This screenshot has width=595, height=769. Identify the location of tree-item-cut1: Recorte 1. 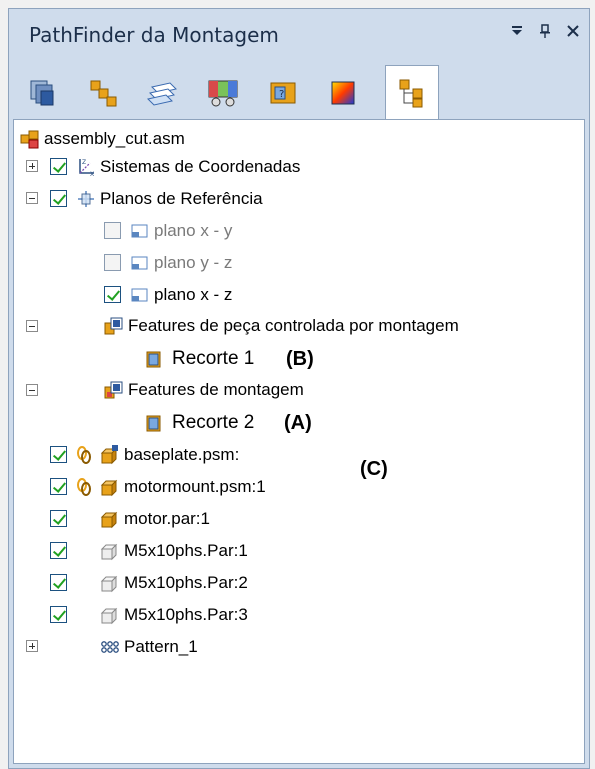
(199, 359).